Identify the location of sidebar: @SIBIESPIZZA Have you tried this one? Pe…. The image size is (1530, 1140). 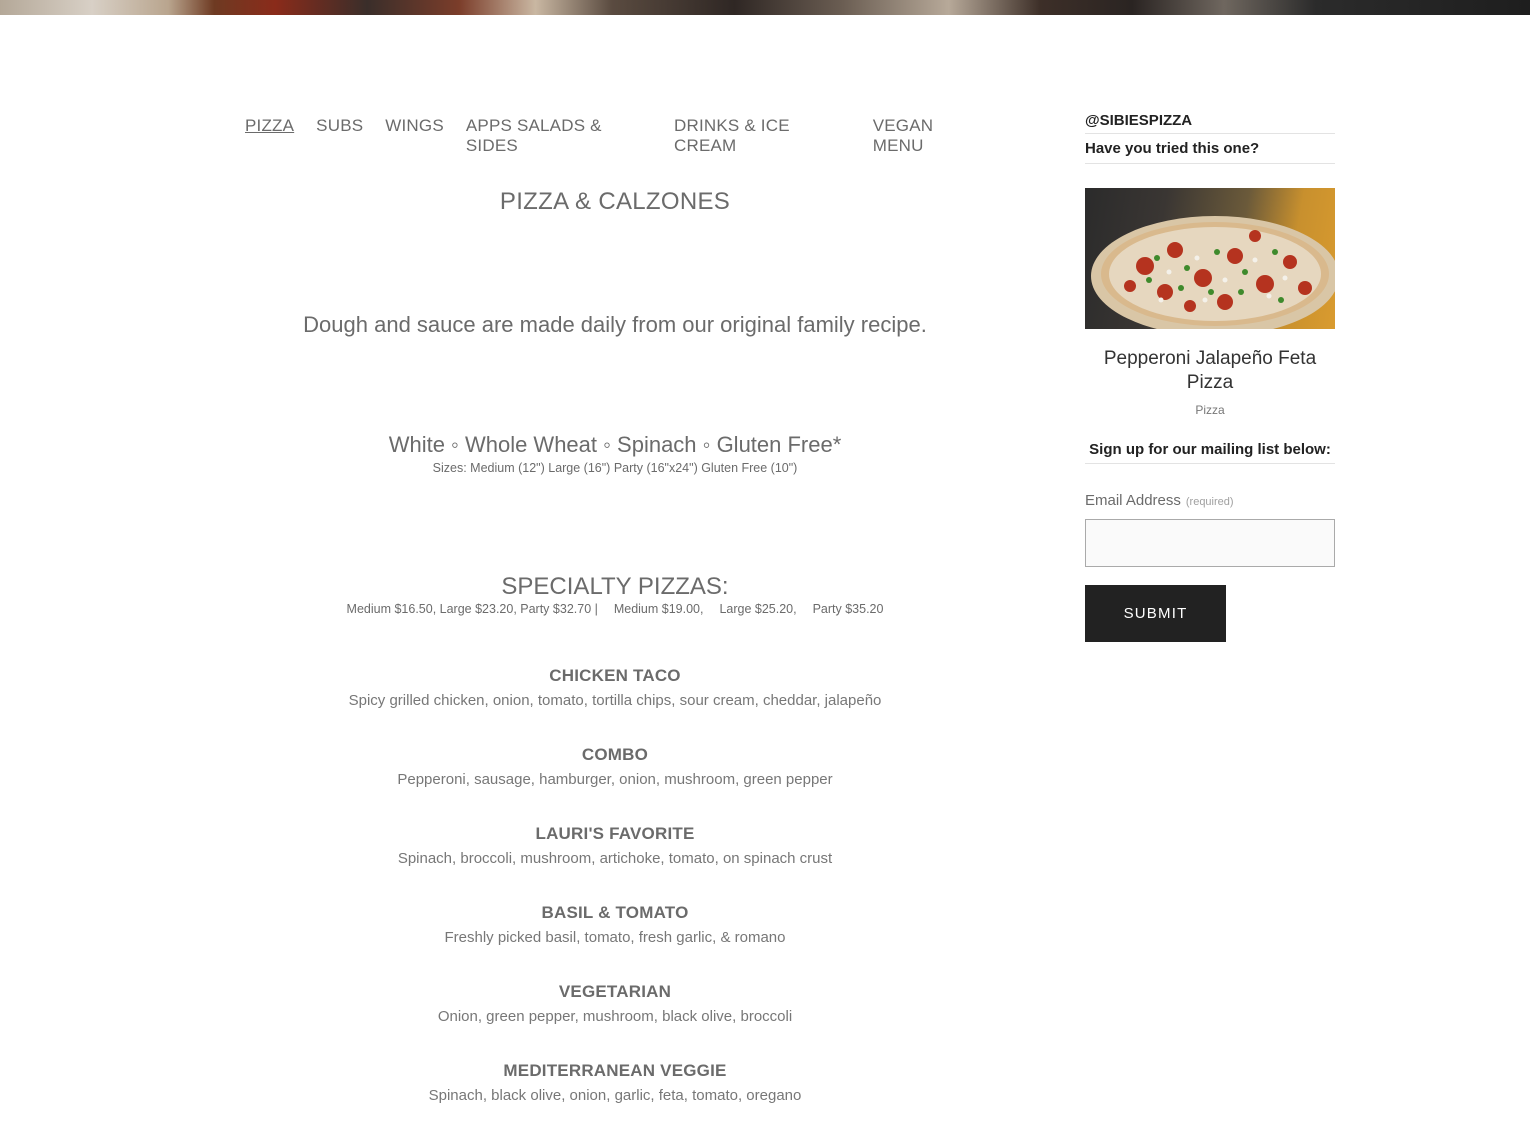
(1210, 377).